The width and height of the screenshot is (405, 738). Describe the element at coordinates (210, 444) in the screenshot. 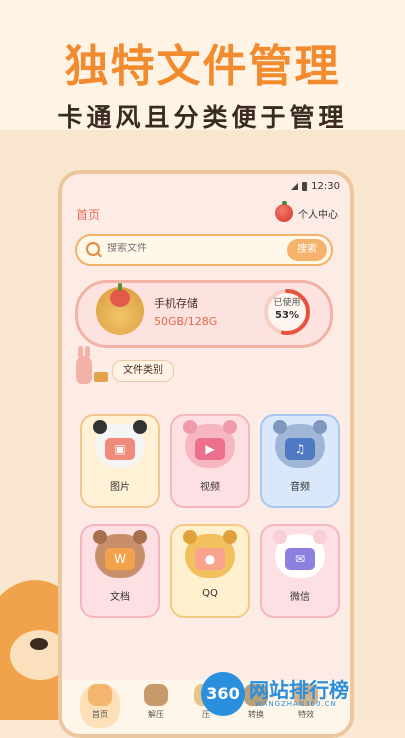

I see `pig-video-icon: ▶` at that location.